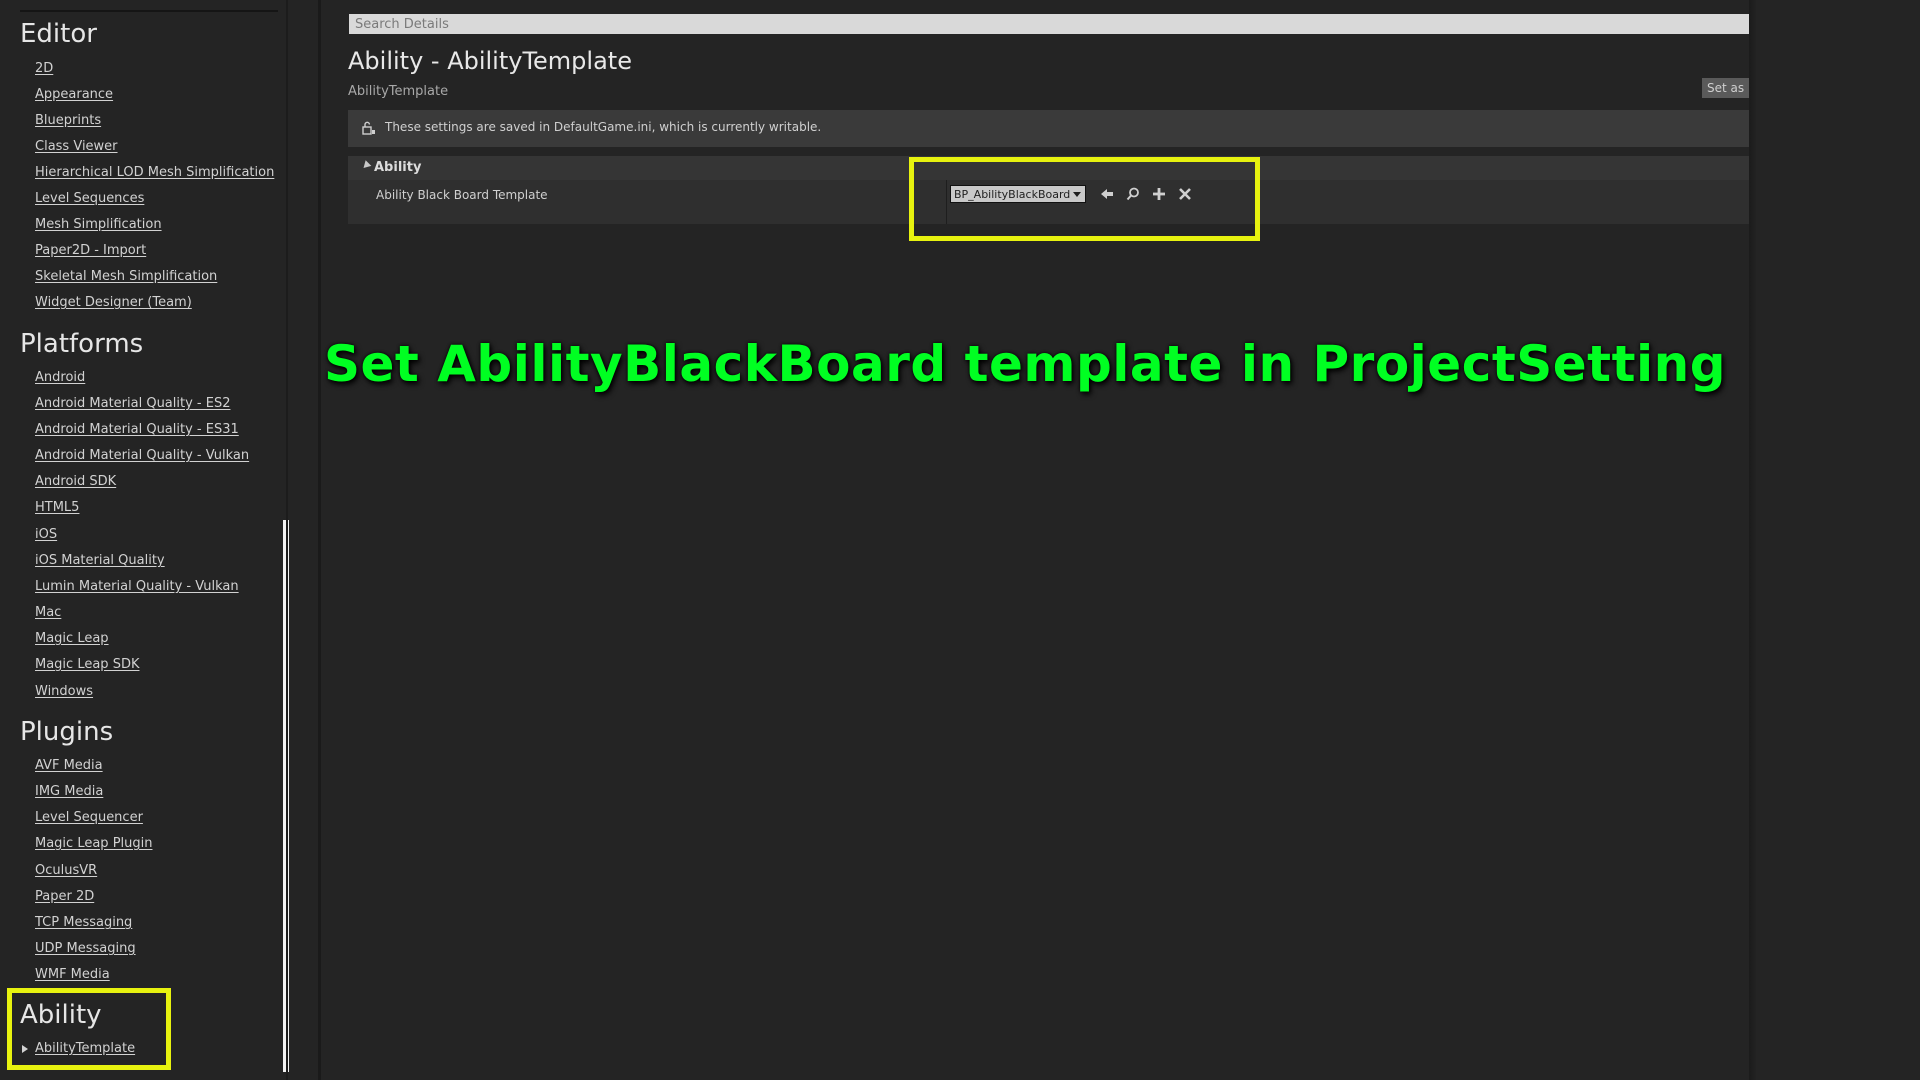  What do you see at coordinates (74, 95) in the screenshot?
I see `sidebar-item-appearance: Appearance` at bounding box center [74, 95].